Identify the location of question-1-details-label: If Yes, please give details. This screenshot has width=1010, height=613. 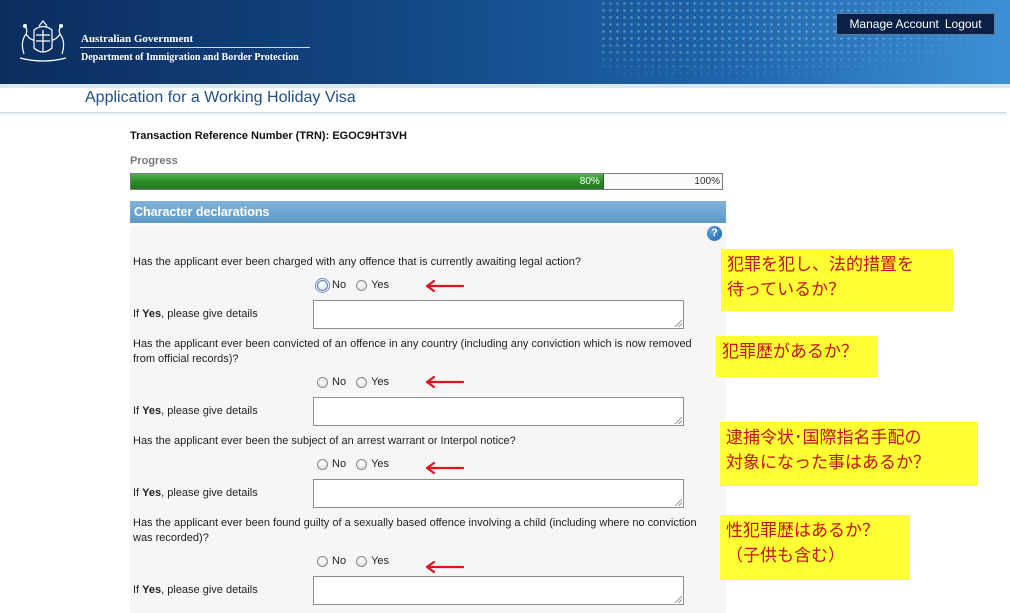
(195, 314).